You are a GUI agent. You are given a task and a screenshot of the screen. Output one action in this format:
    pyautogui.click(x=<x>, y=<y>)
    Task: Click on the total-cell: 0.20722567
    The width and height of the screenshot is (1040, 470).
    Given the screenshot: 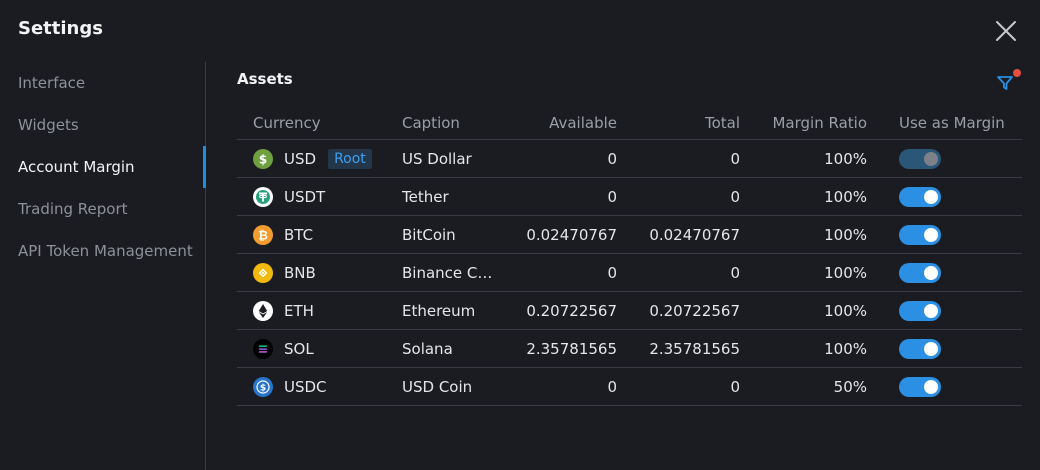 What is the action you would take?
    pyautogui.click(x=694, y=310)
    